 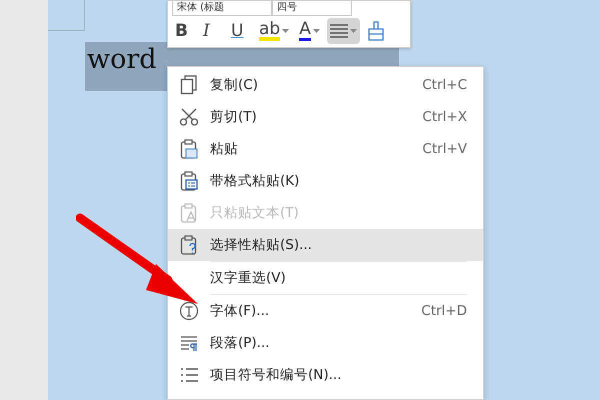 I want to click on list-icon, so click(x=189, y=375).